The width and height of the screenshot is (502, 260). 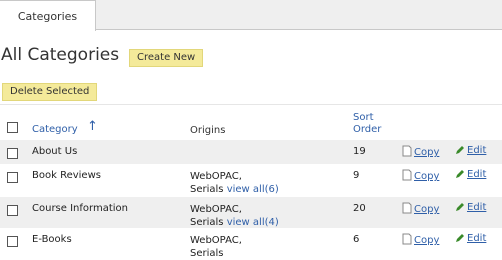 I want to click on category-name: E-Books, so click(x=52, y=239).